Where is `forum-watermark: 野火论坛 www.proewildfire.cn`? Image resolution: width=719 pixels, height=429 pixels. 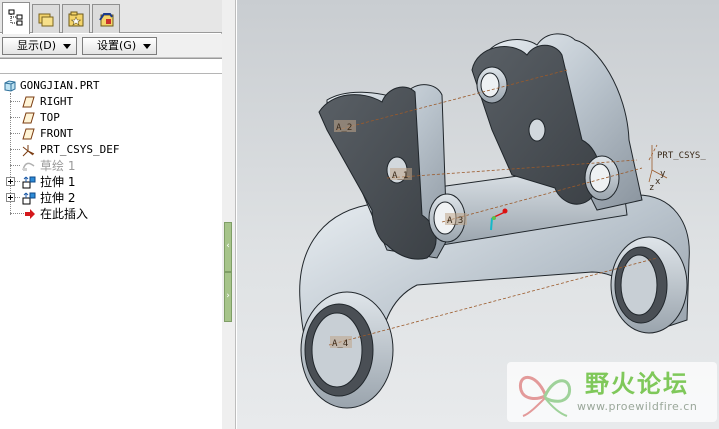
forum-watermark: 野火论坛 www.proewildfire.cn is located at coordinates (612, 392).